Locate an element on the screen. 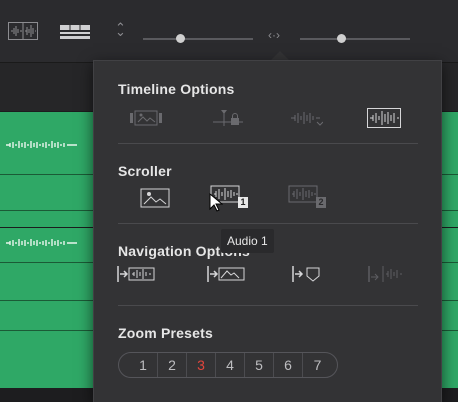 Image resolution: width=458 pixels, height=402 pixels. waveform-track-icon is located at coordinates (306, 118).